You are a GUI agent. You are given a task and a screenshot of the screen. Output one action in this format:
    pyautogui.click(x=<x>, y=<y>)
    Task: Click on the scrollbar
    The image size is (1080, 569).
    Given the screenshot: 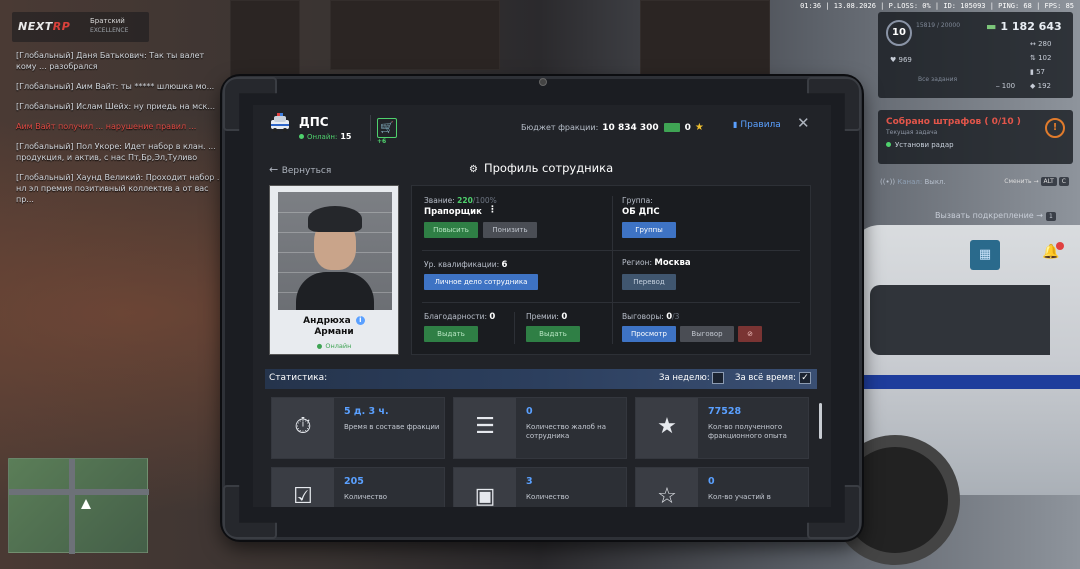 What is the action you would take?
    pyautogui.click(x=820, y=421)
    